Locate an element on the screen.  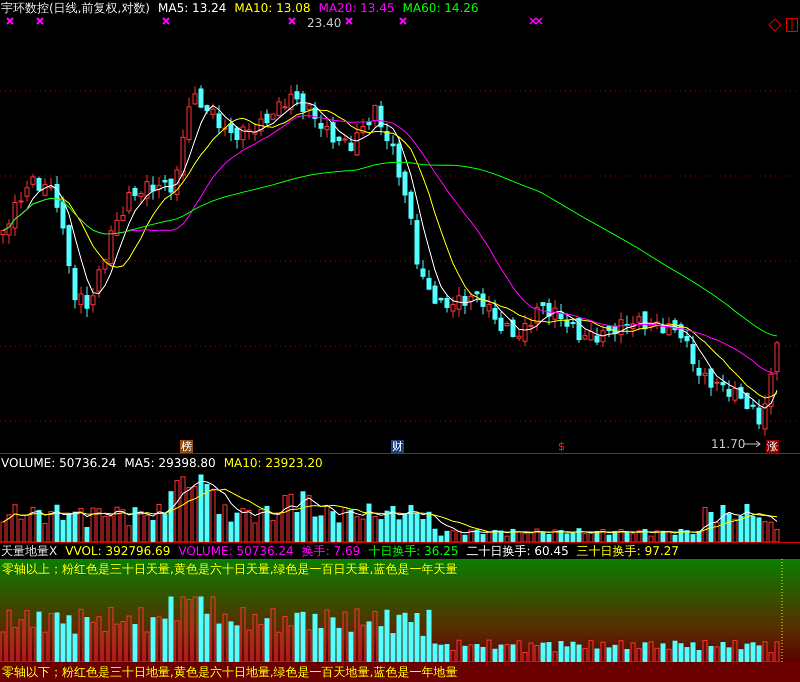
indicator-label: MA5: 29398.80 is located at coordinates (170, 463).